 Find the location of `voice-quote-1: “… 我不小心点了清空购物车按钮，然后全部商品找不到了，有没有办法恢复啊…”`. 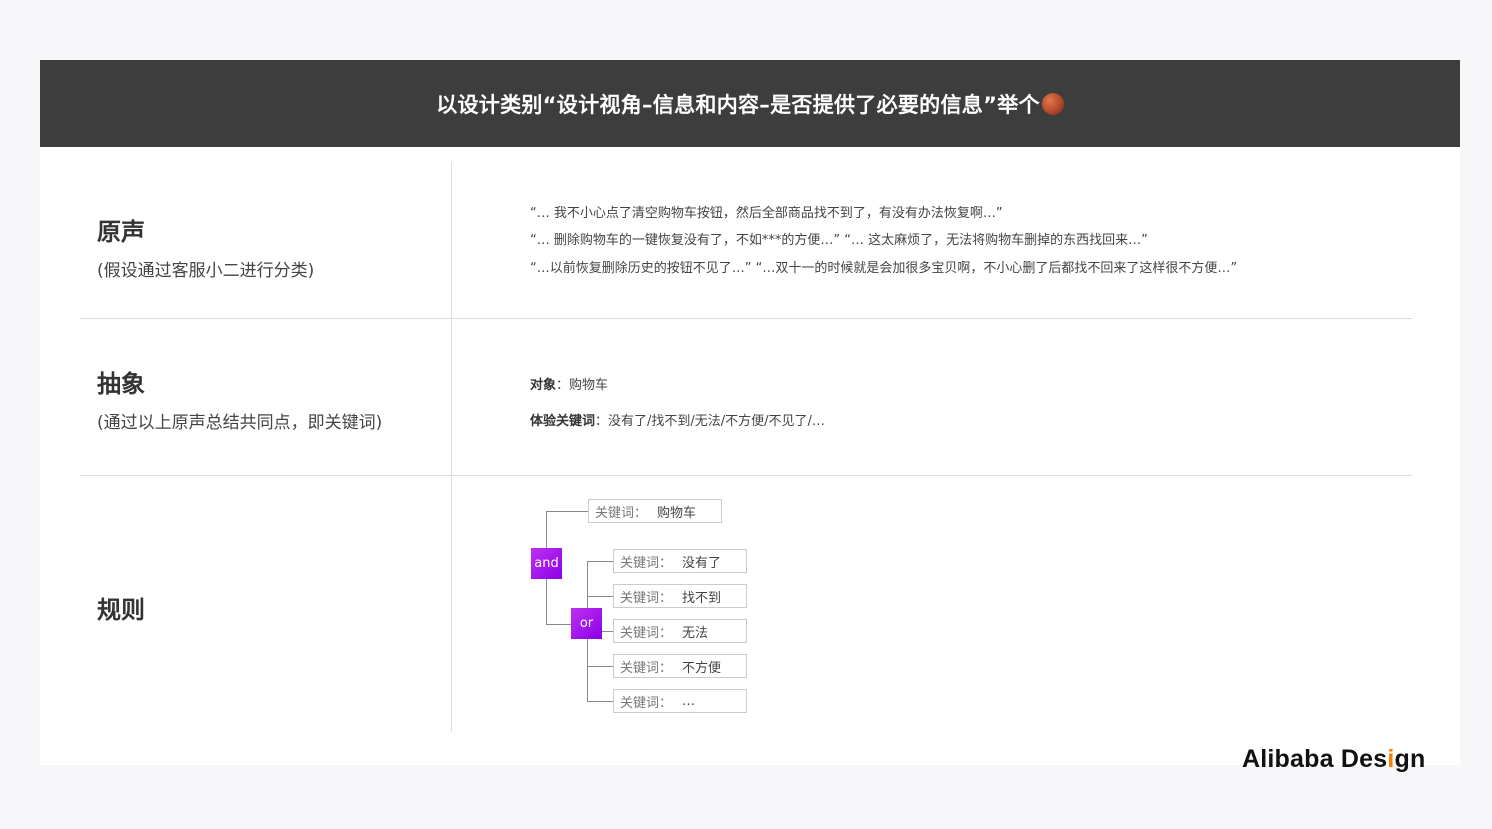

voice-quote-1: “… 我不小心点了清空购物车按钮，然后全部商品找不到了，有没有办法恢复啊…” is located at coordinates (766, 213).